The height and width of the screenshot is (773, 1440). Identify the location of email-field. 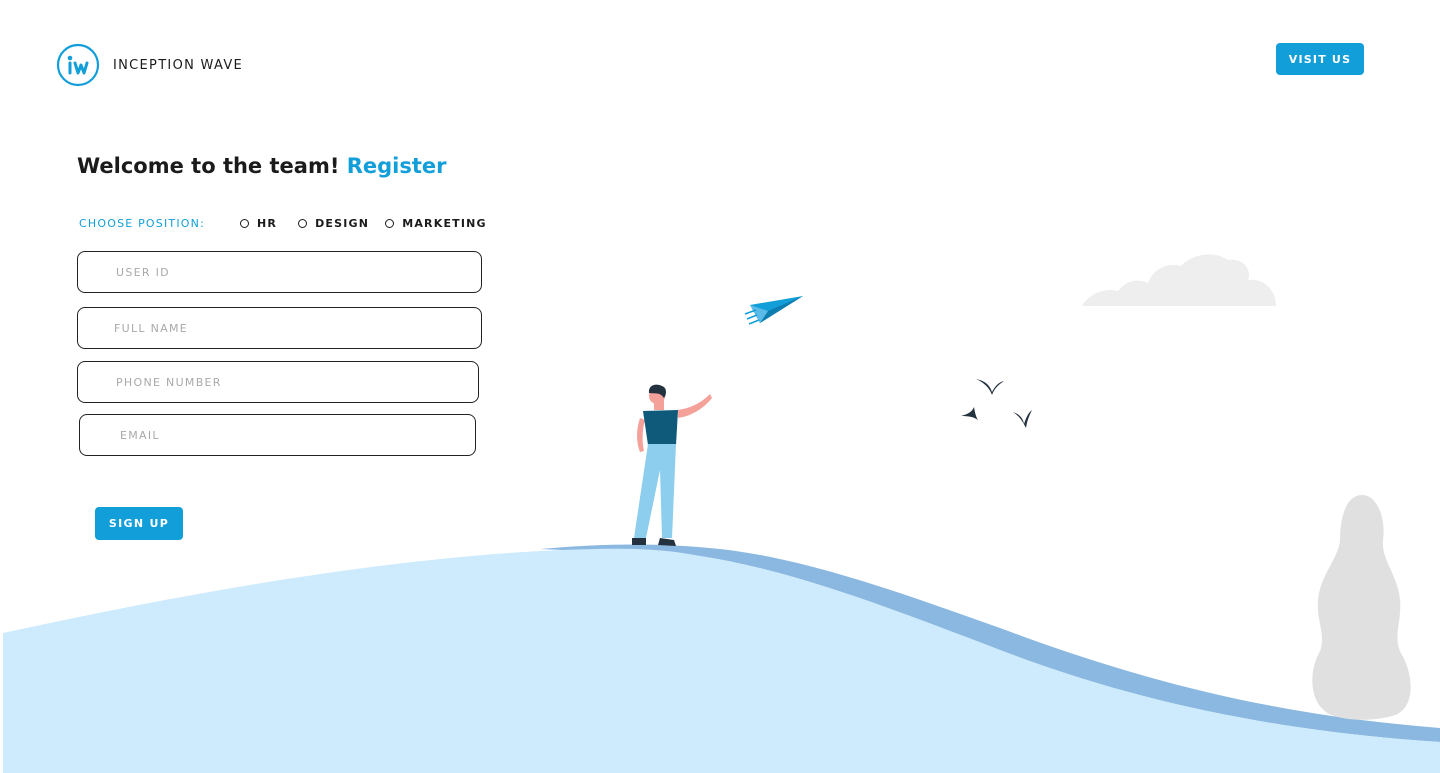
(277, 435).